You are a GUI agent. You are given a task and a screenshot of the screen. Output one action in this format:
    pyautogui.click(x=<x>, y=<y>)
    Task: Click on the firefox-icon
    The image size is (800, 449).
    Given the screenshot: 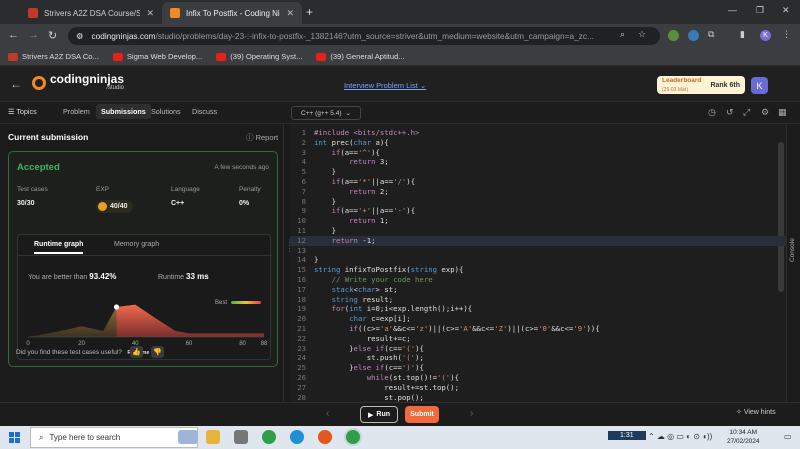 What is the action you would take?
    pyautogui.click(x=325, y=437)
    